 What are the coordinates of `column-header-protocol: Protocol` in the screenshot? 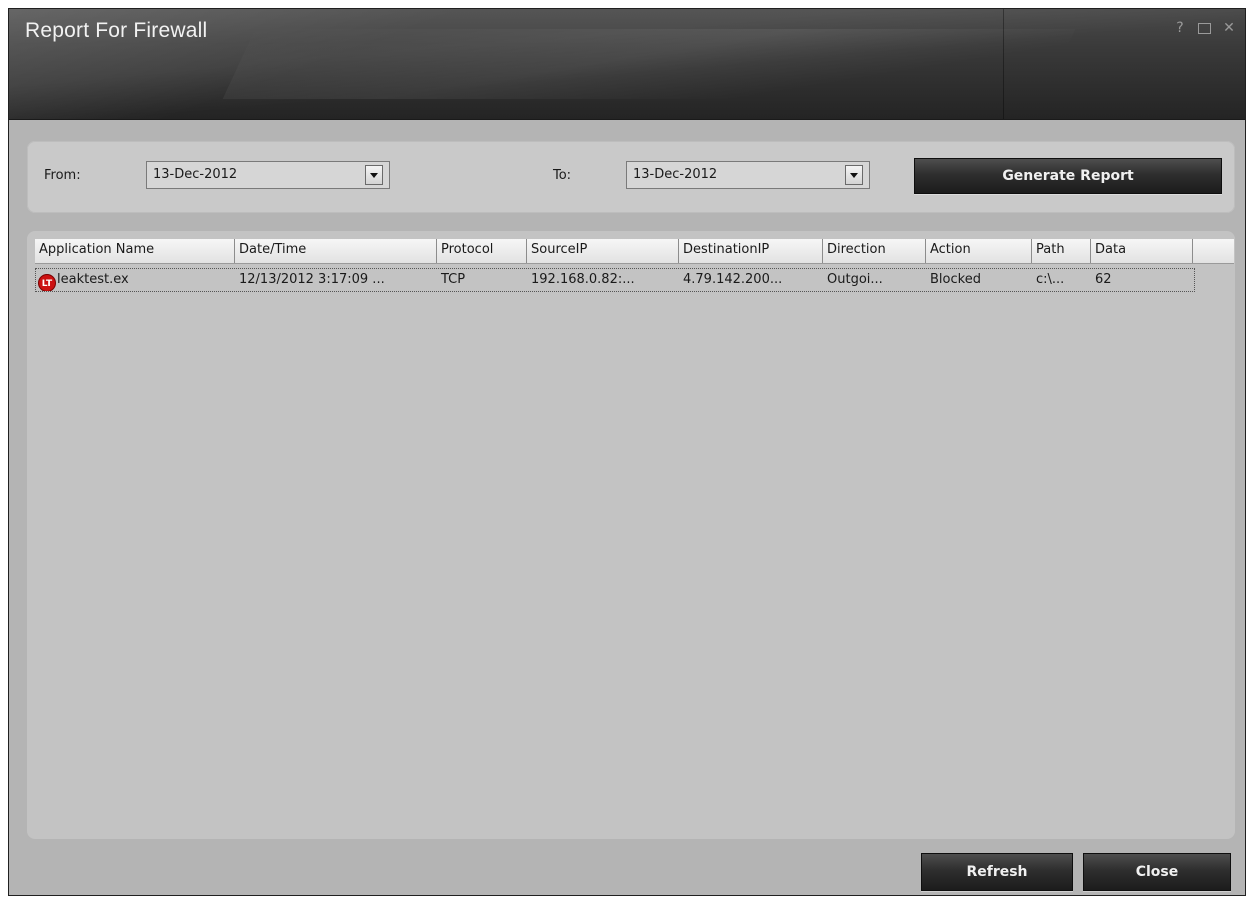 It's located at (482, 251).